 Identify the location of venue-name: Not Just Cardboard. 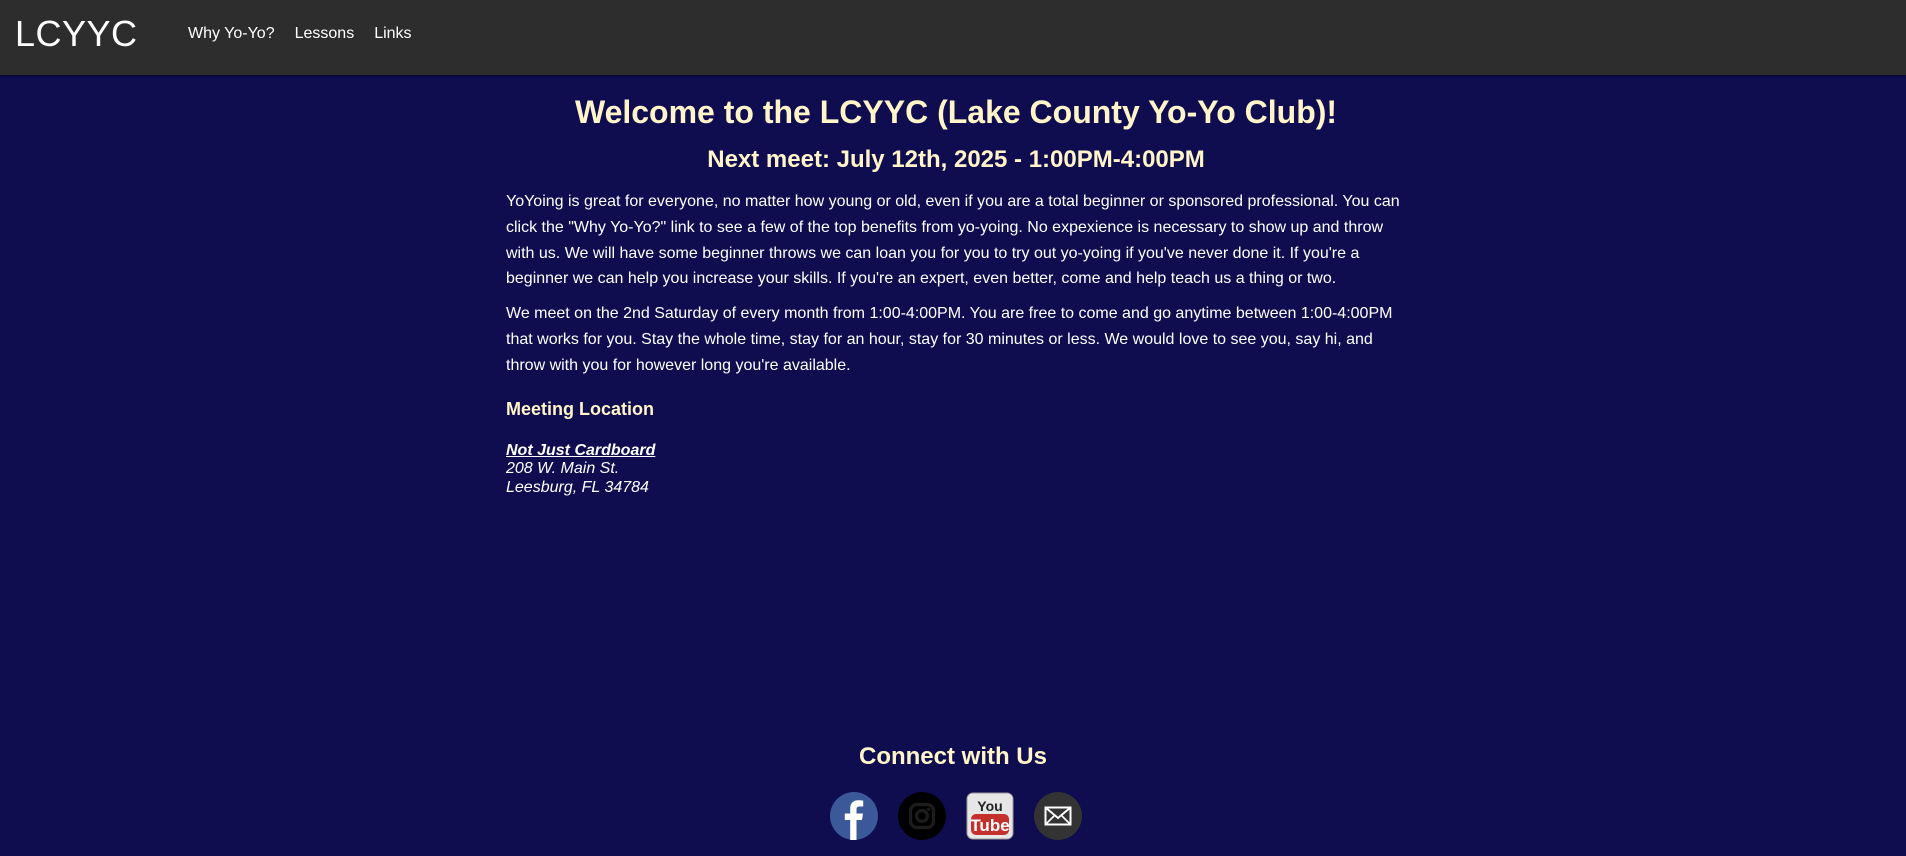
(581, 450).